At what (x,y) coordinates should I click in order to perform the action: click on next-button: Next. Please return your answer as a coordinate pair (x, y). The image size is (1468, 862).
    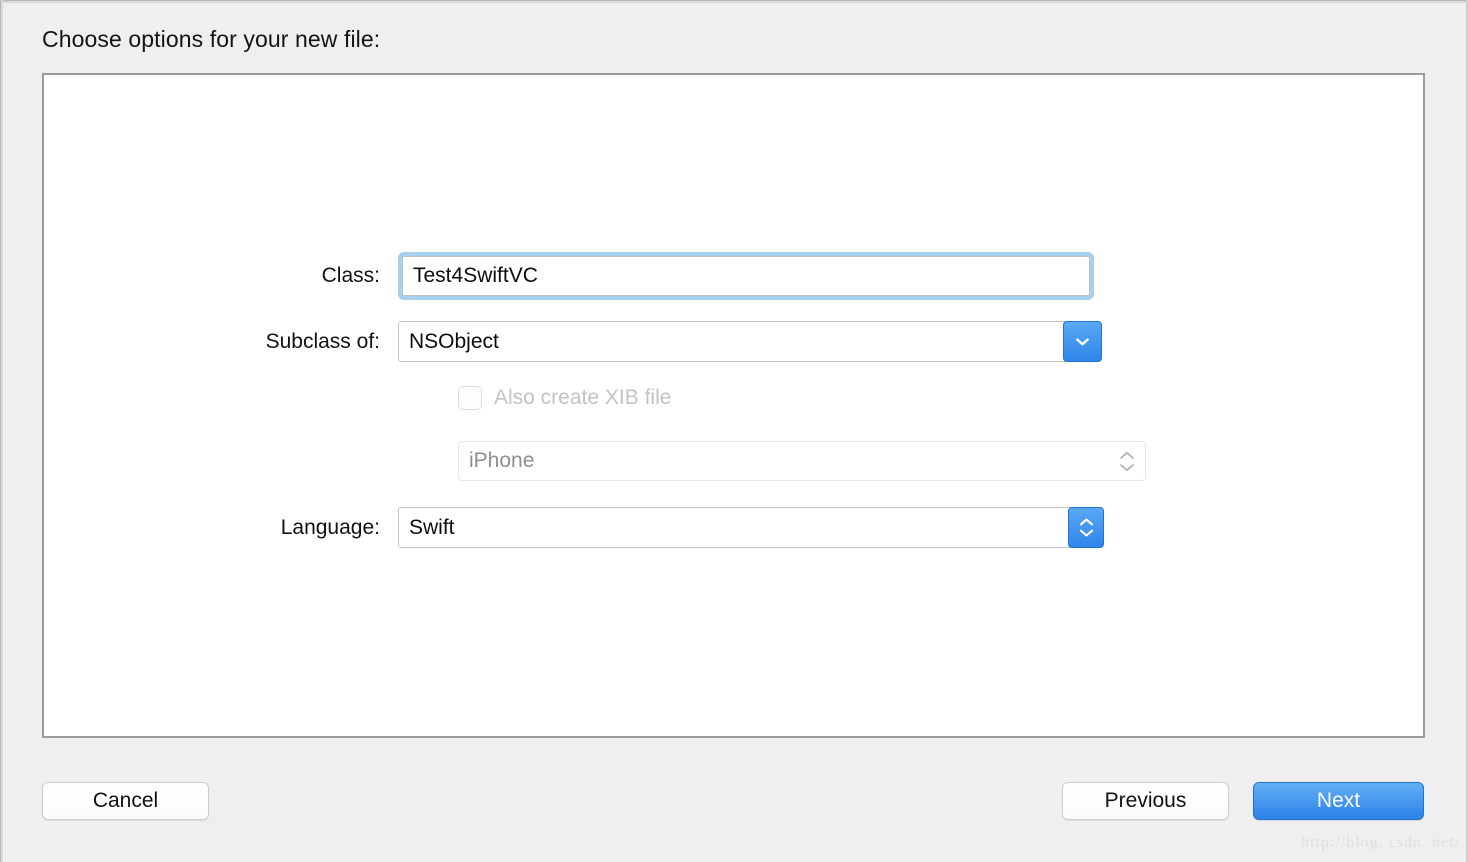
    Looking at the image, I should click on (1338, 801).